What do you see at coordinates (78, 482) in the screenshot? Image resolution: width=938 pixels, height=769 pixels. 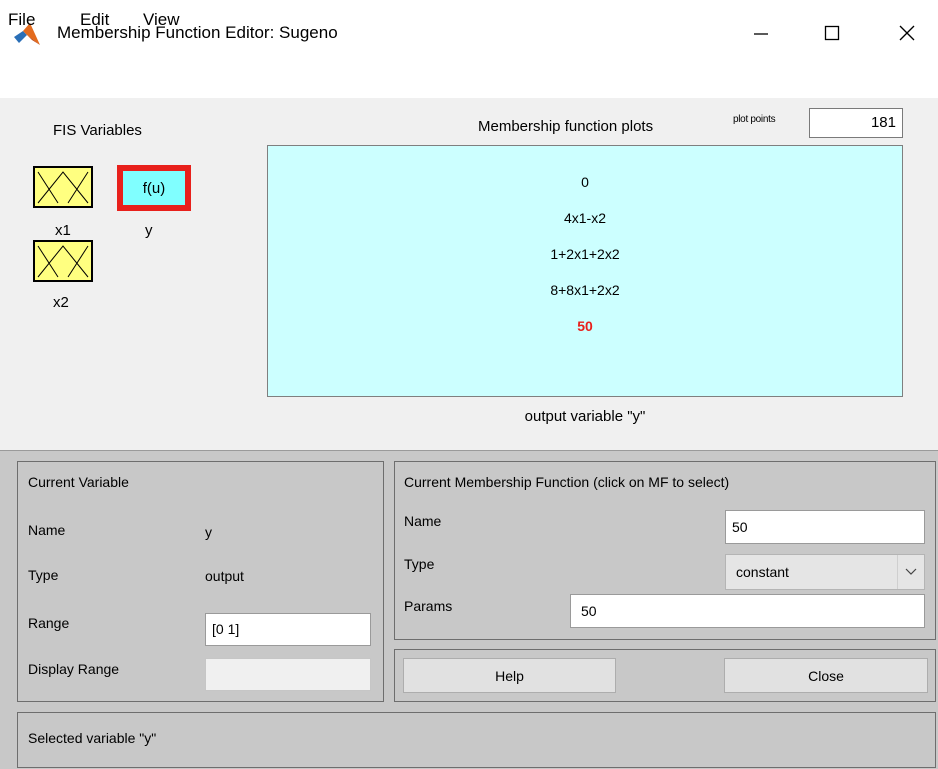 I see `current-variable-title: Current Variable` at bounding box center [78, 482].